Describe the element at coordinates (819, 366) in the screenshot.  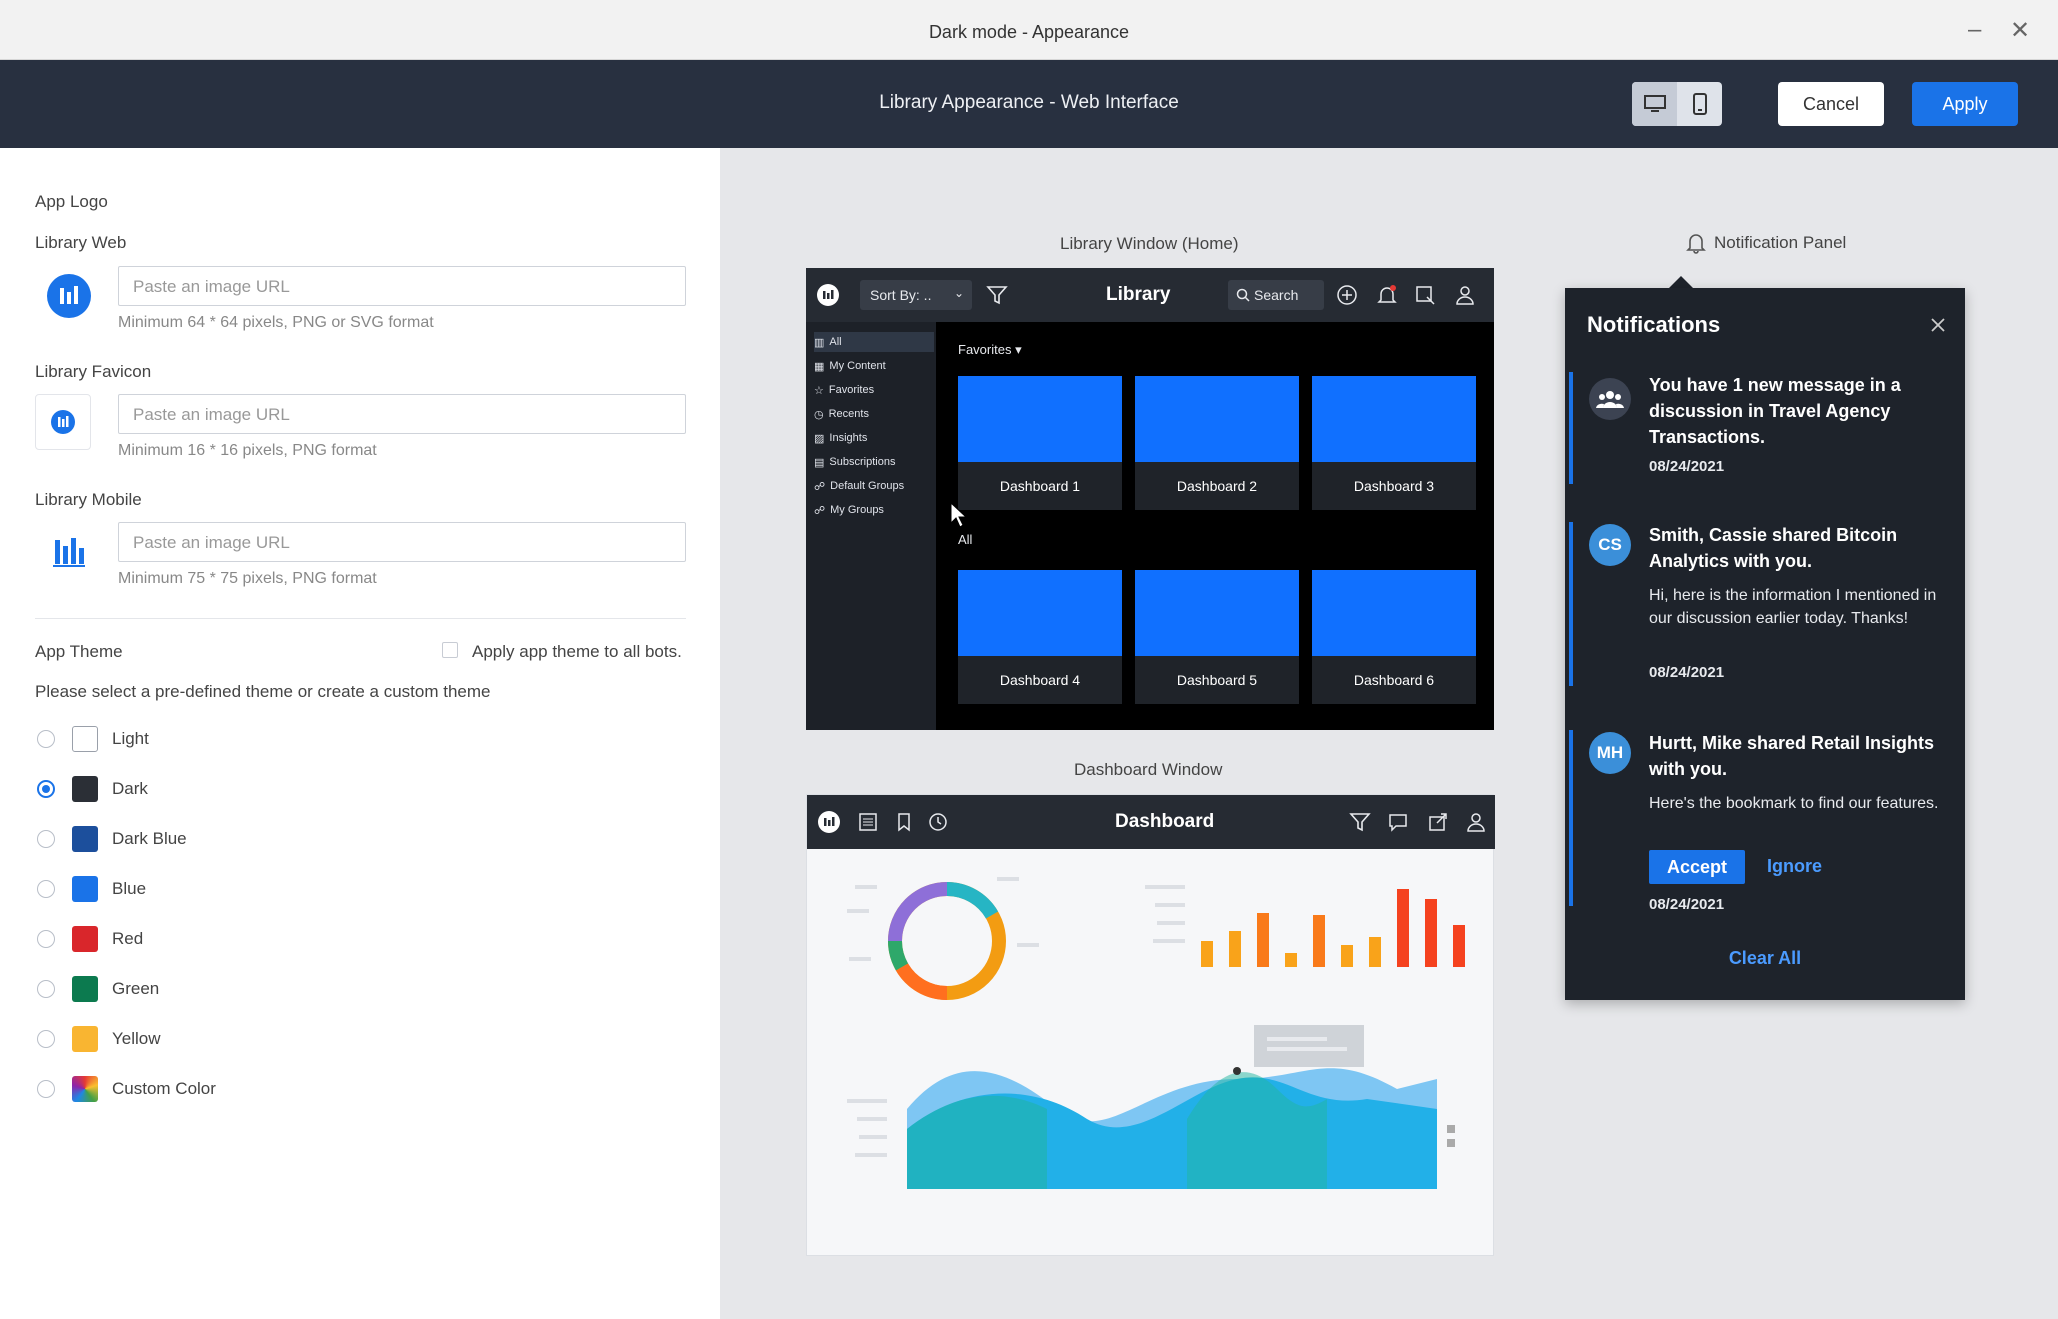
I see `sidebar-item-icon: ▦` at that location.